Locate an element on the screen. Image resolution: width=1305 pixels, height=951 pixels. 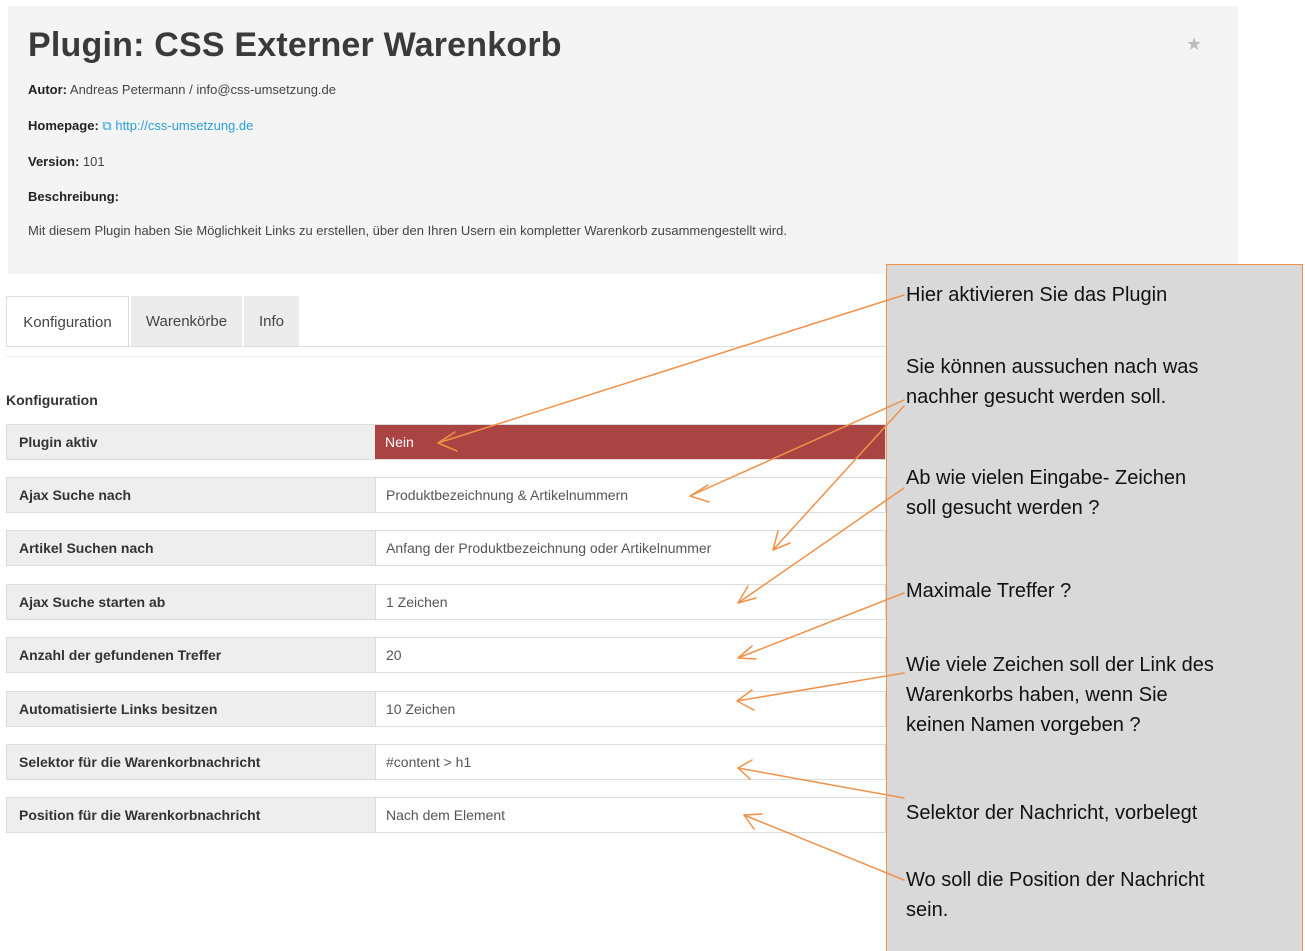
config-value-status-badge: Nein is located at coordinates (630, 442).